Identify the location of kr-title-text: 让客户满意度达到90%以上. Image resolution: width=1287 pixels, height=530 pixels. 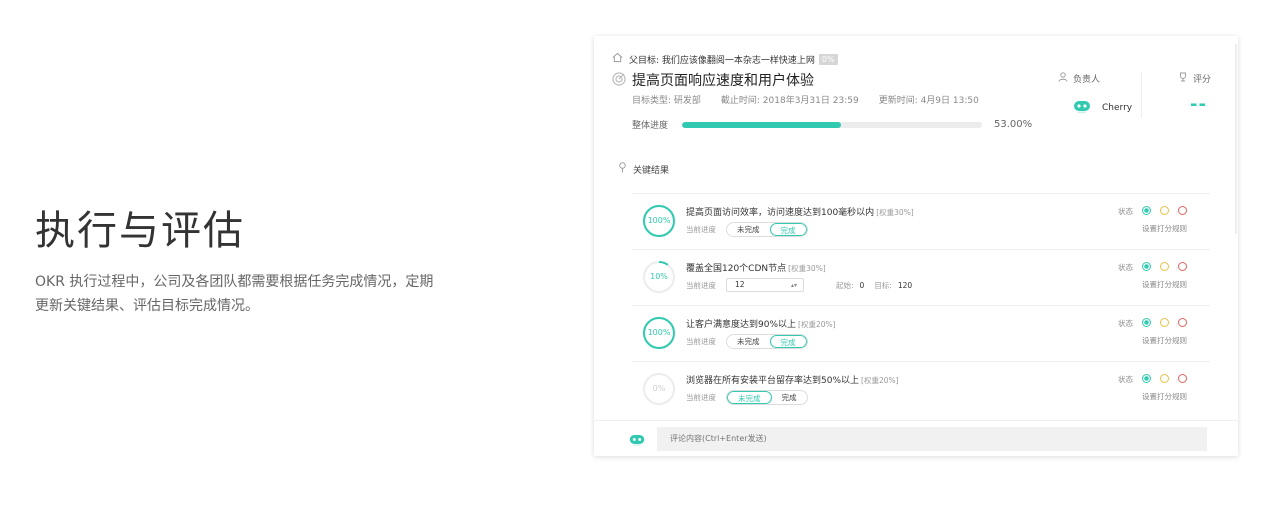
(741, 325).